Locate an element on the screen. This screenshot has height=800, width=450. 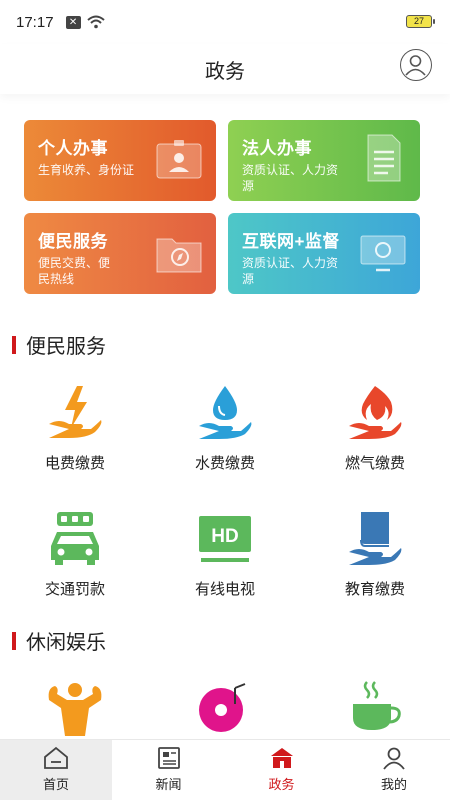
music-disc-icon is located at coordinates (222, 707).